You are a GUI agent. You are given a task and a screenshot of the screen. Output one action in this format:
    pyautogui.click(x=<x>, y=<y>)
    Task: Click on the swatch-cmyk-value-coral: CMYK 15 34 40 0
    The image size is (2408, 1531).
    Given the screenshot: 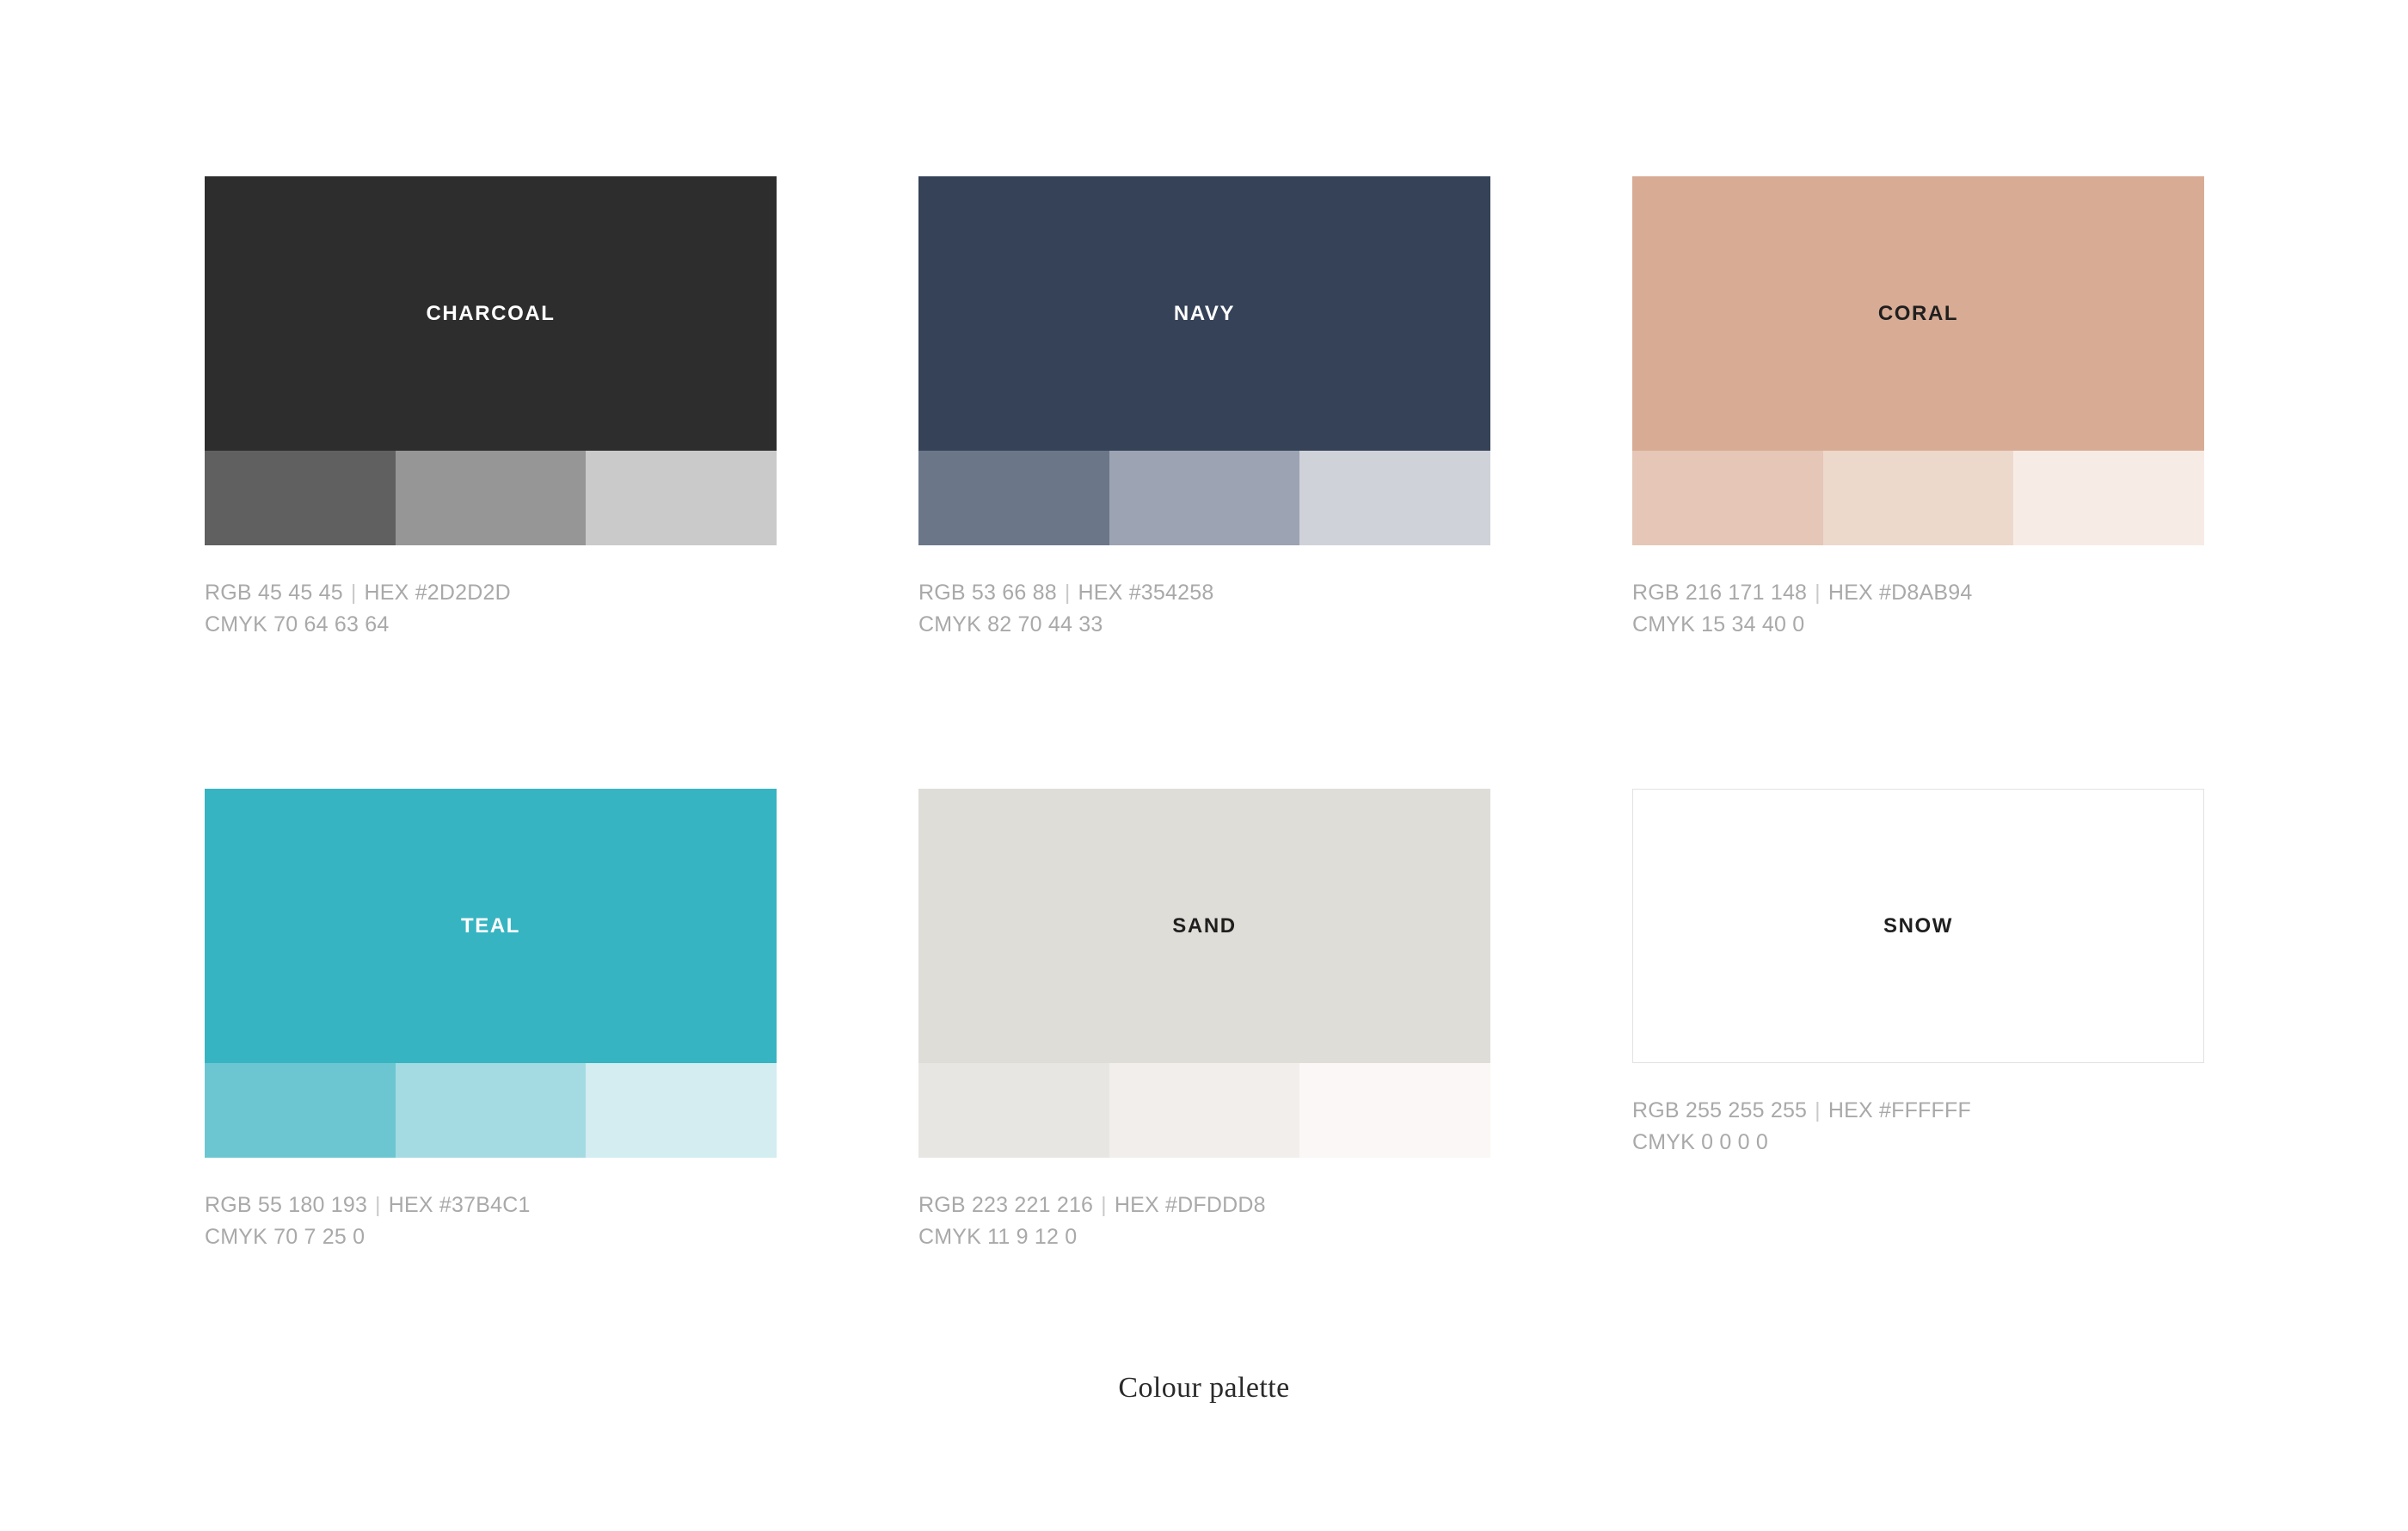 What is the action you would take?
    pyautogui.click(x=1719, y=624)
    